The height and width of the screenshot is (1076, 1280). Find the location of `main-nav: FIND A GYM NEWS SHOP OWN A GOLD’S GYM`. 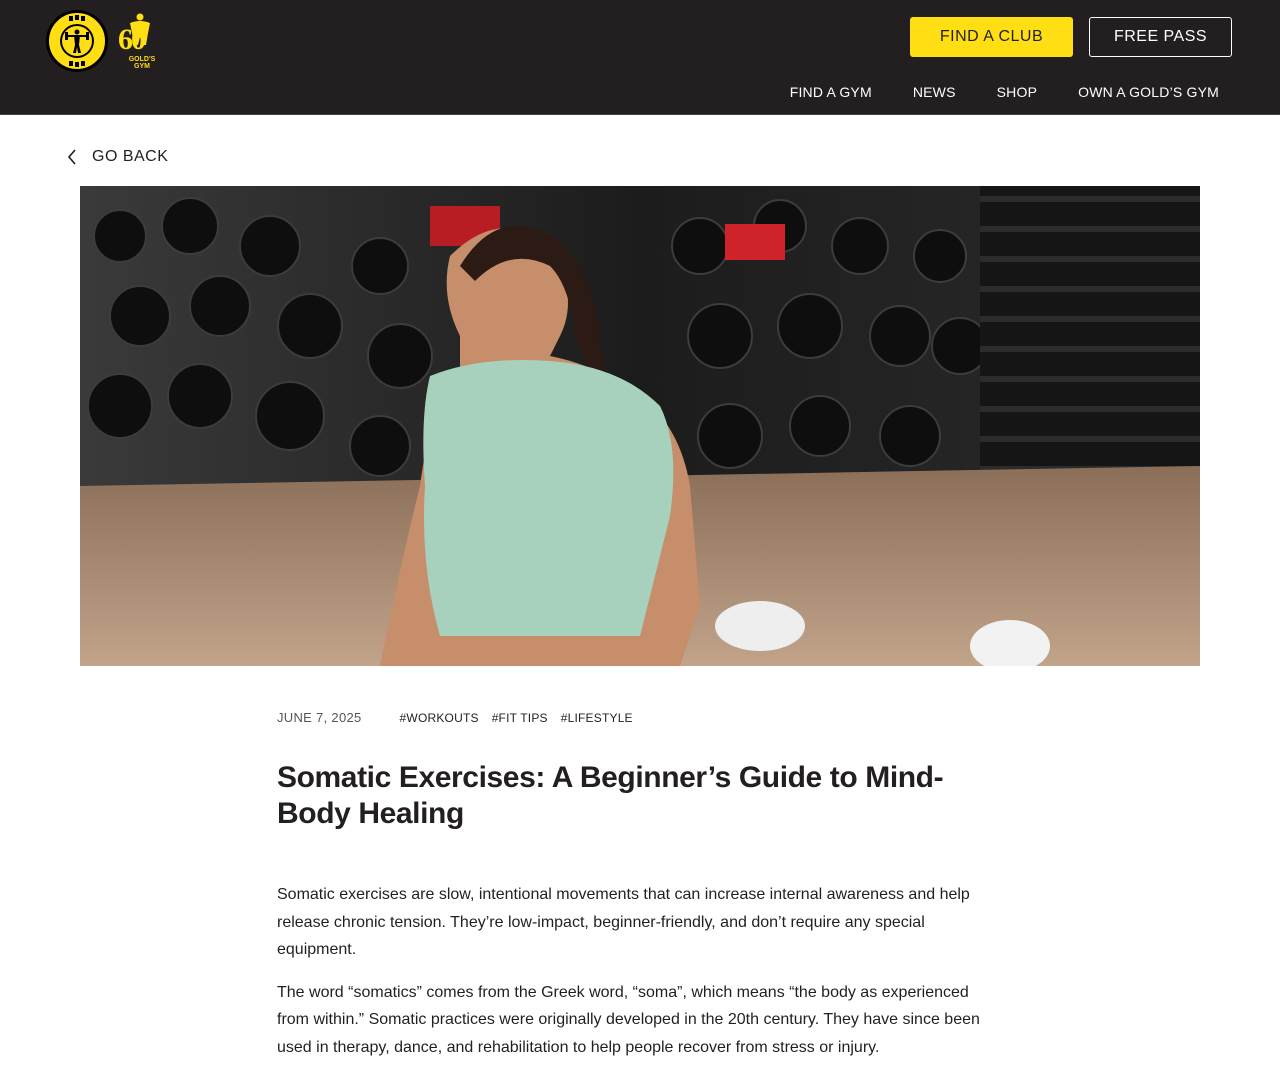

main-nav: FIND A GYM NEWS SHOP OWN A GOLD’S GYM is located at coordinates (1004, 92).